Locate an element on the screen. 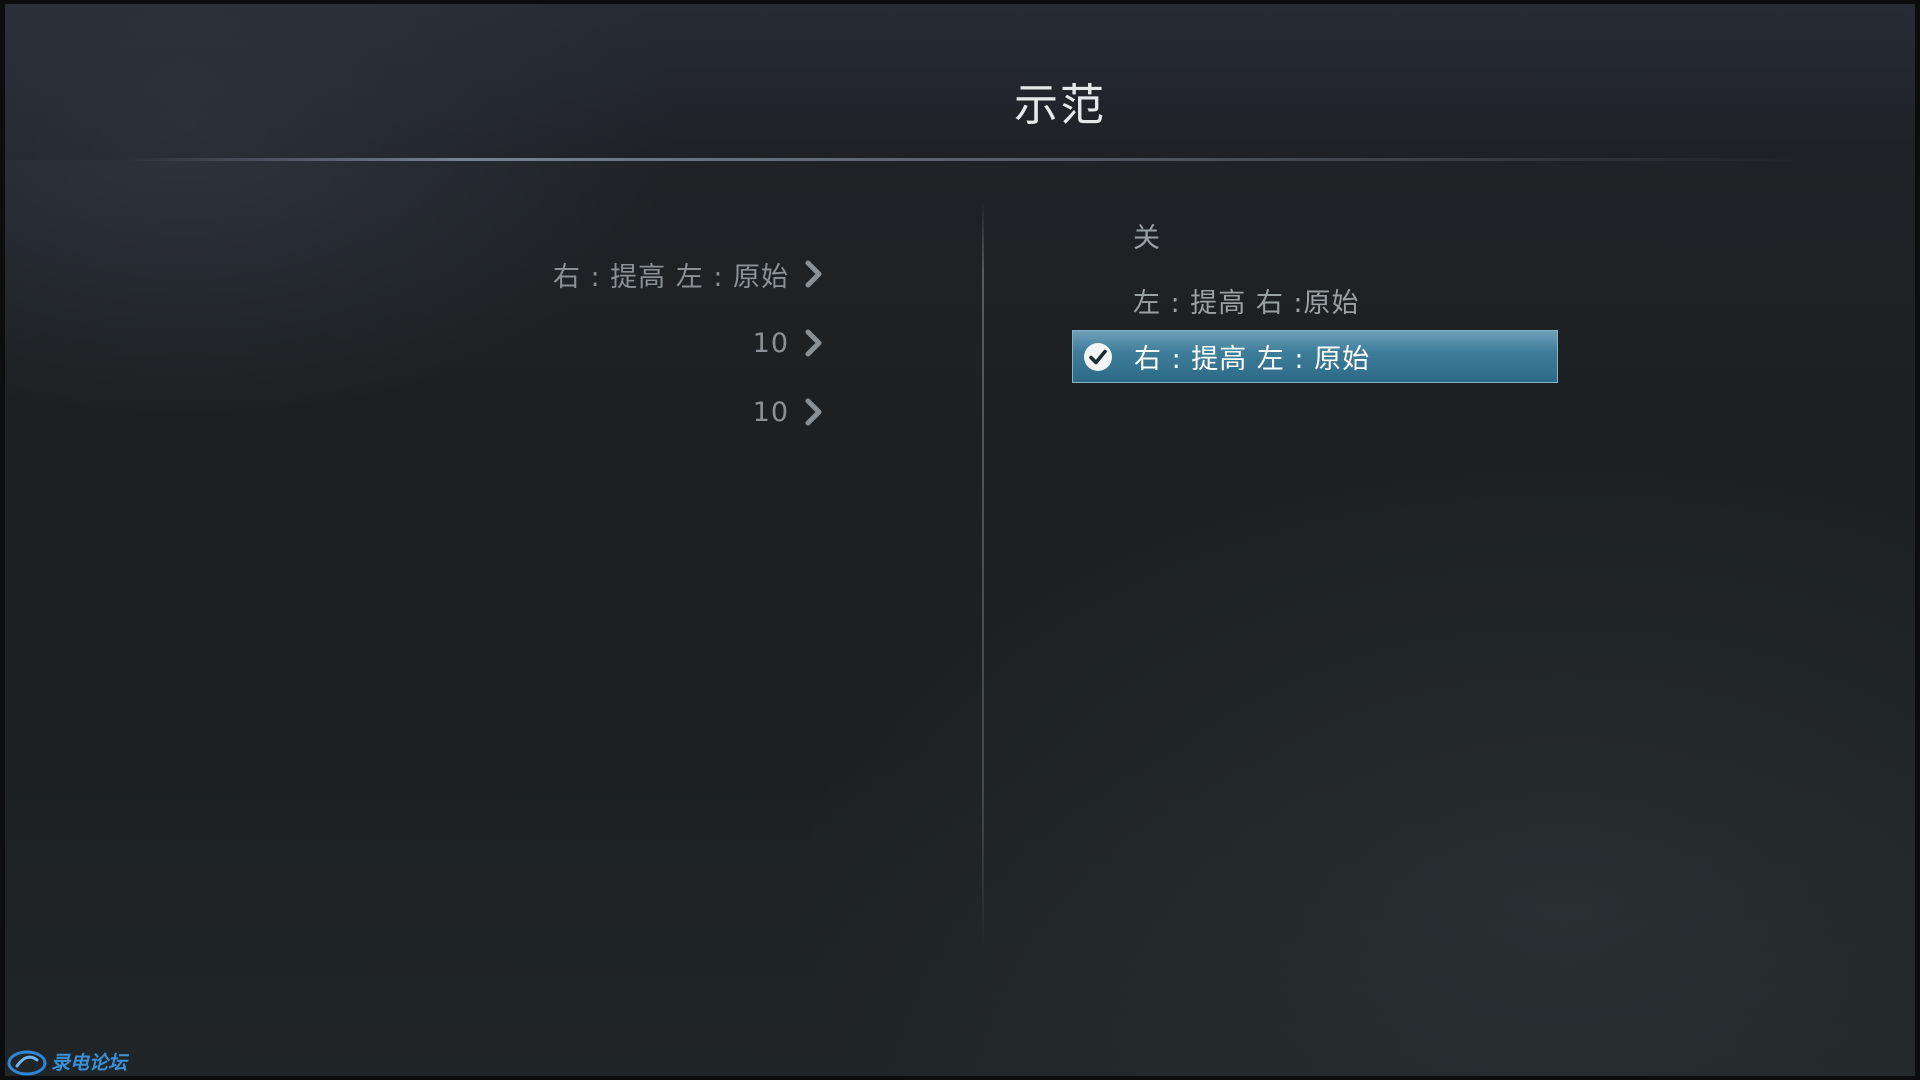 The height and width of the screenshot is (1080, 1920). option-label: 关 is located at coordinates (1147, 238).